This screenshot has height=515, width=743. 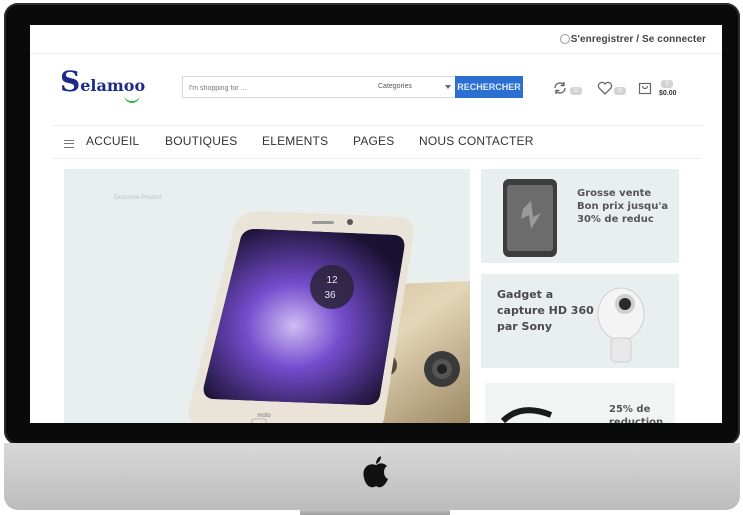 What do you see at coordinates (605, 88) in the screenshot?
I see `heart-icon` at bounding box center [605, 88].